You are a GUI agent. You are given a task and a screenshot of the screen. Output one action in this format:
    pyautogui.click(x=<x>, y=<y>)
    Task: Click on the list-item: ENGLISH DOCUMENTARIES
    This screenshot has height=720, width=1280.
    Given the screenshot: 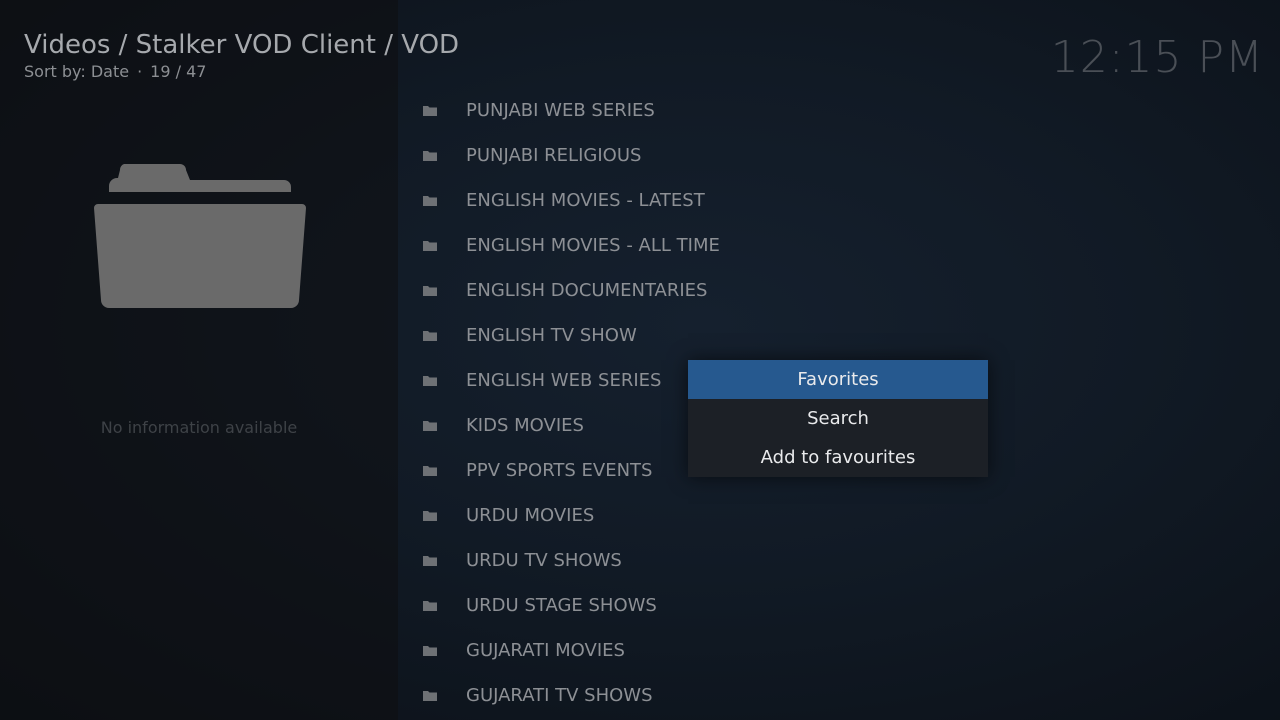 What is the action you would take?
    pyautogui.click(x=678, y=290)
    